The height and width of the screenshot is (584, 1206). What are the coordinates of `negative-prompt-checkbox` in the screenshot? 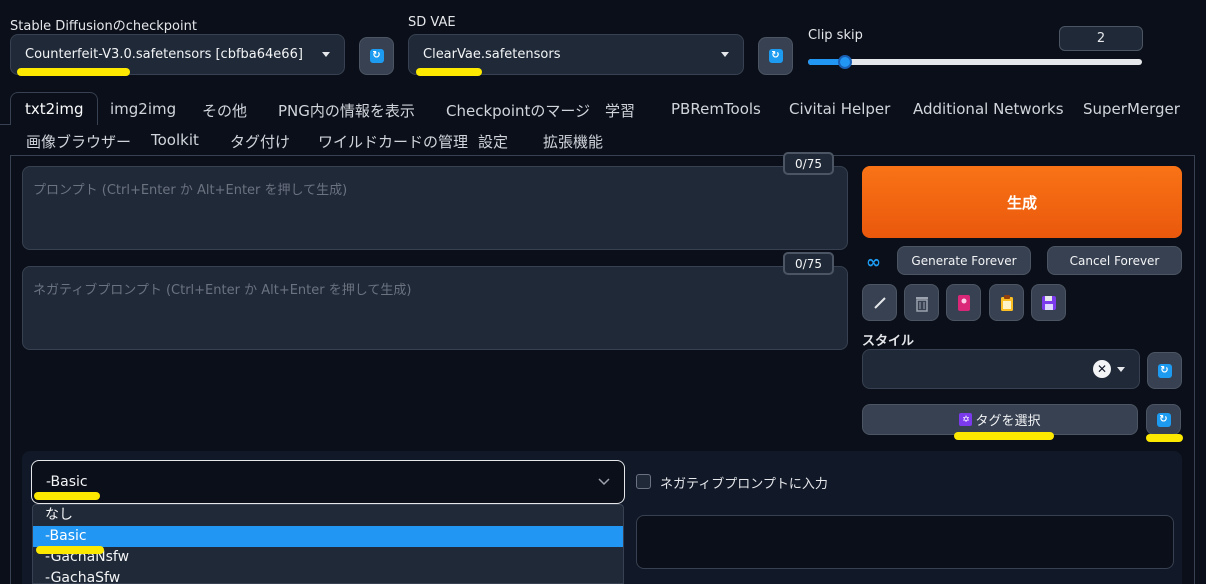 It's located at (643, 481).